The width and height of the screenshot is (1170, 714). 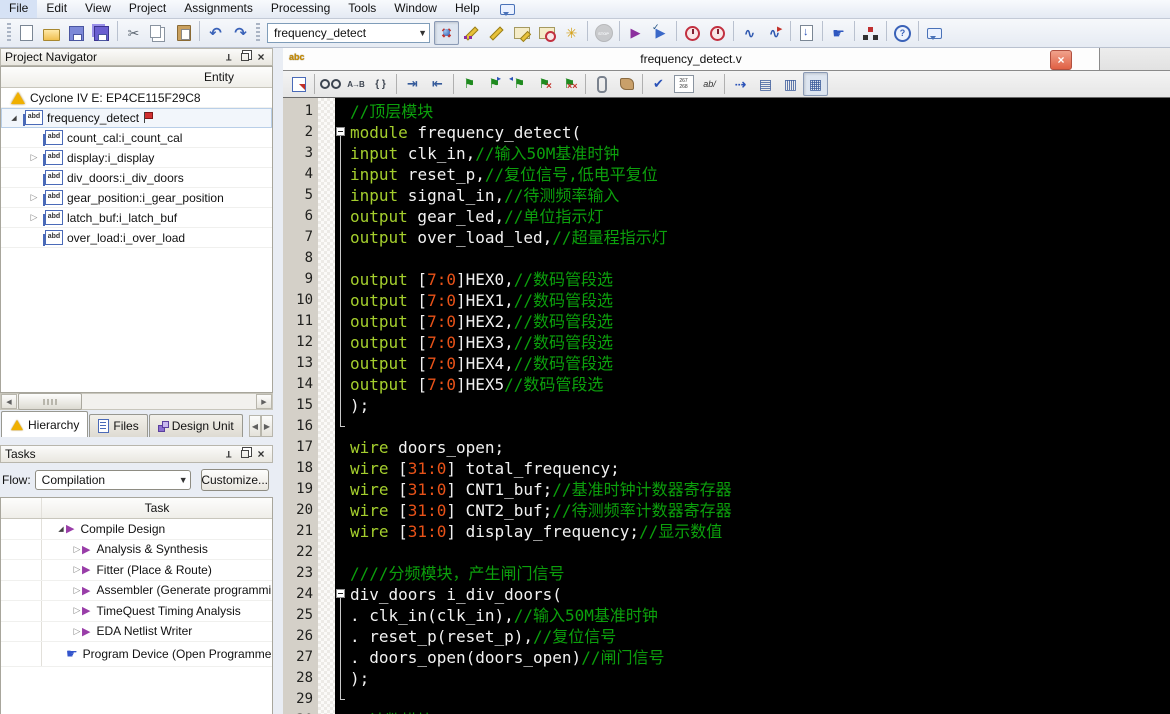 I want to click on code-line: wire [31:0] CNT1_buf;//基准时钟计数器寄存器, so click(x=752, y=489).